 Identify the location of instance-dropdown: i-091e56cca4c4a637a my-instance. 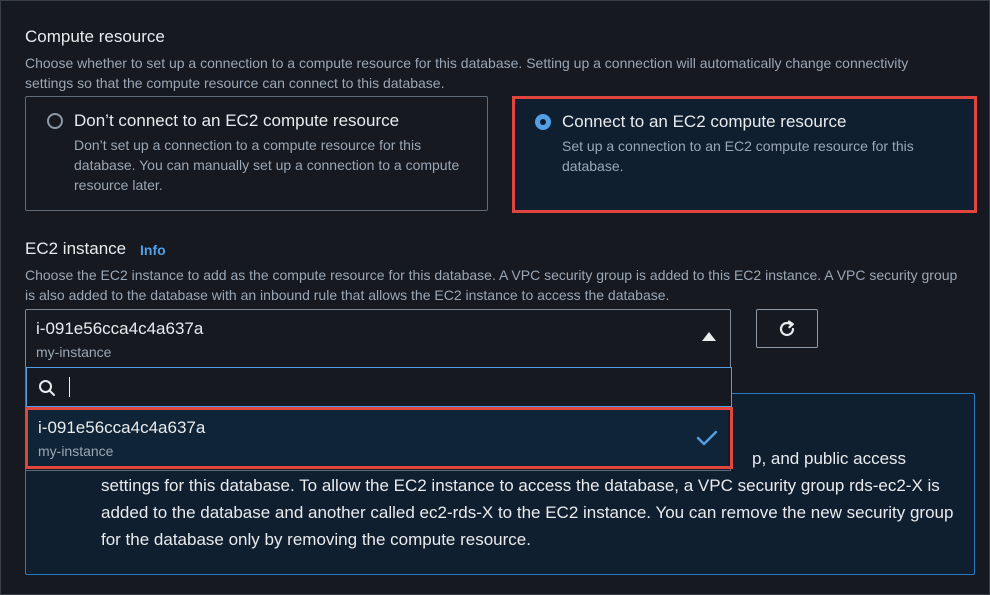
(378, 419).